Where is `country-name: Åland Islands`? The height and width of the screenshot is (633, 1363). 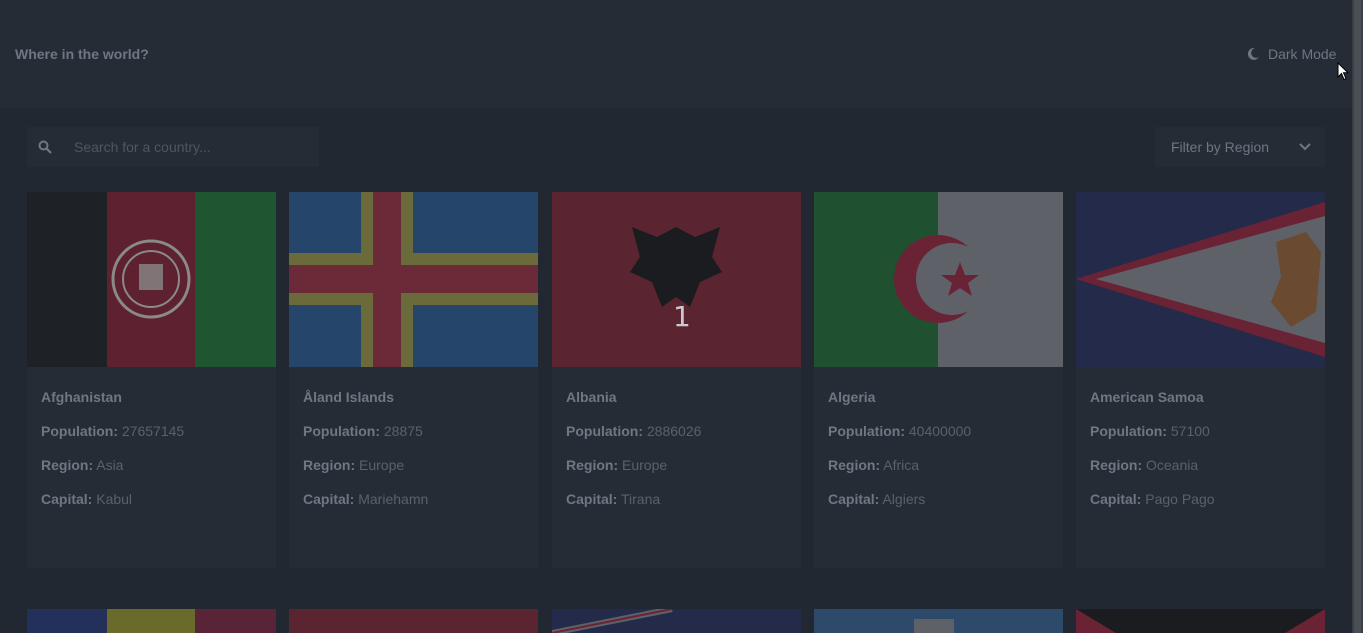 country-name: Åland Islands is located at coordinates (349, 397).